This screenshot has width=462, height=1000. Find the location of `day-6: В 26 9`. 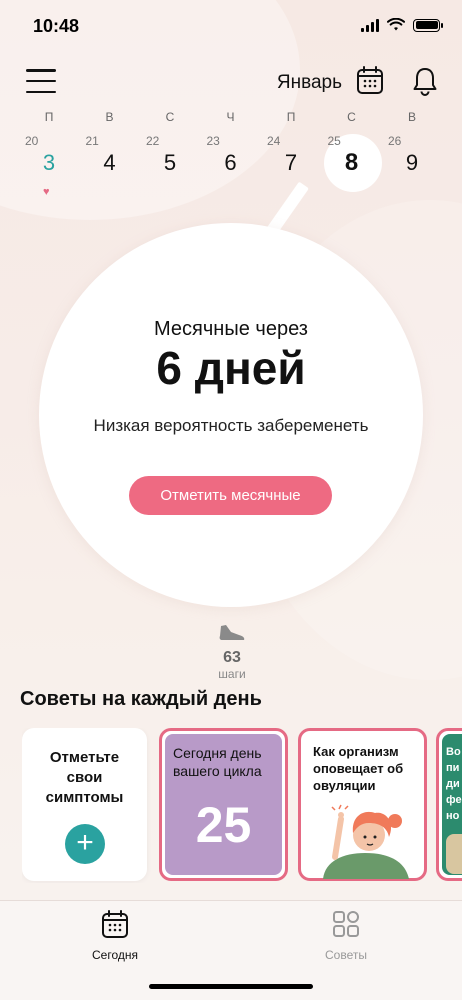

day-6: В 26 9 is located at coordinates (412, 152).